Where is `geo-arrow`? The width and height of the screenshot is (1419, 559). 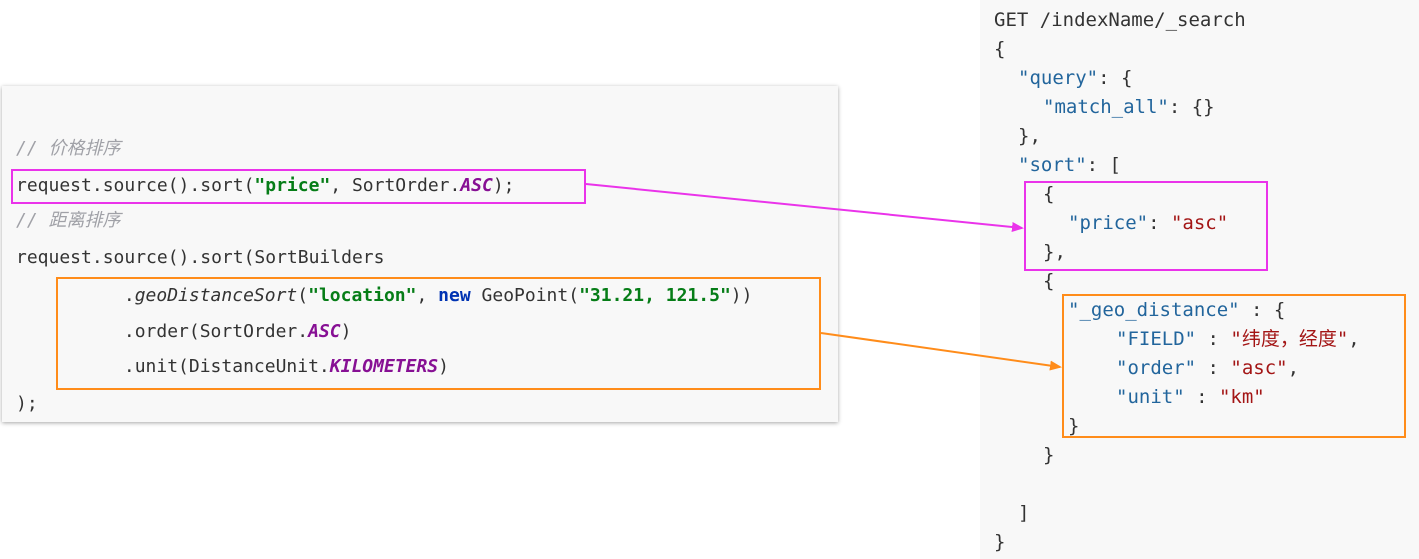 geo-arrow is located at coordinates (941, 351).